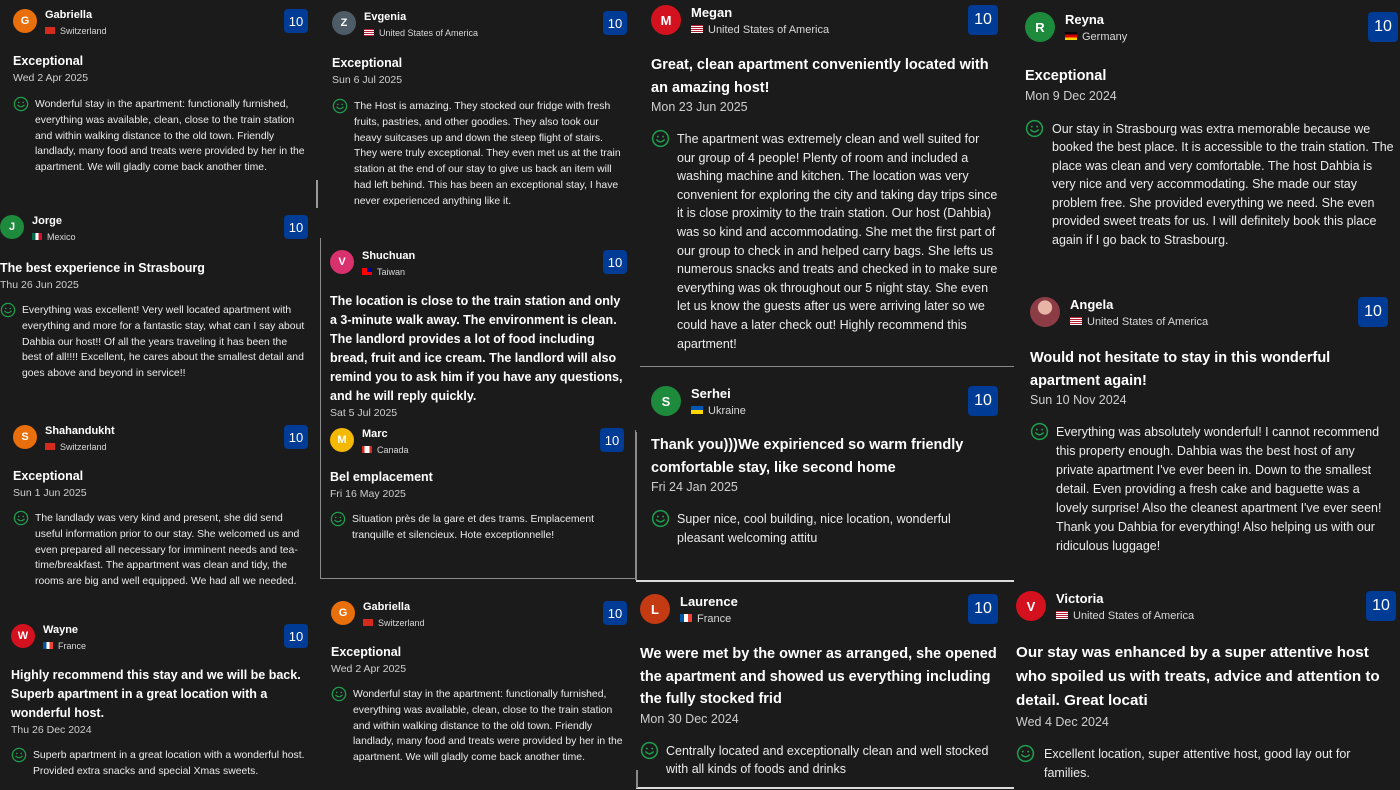 The width and height of the screenshot is (1400, 790). What do you see at coordinates (385, 17) in the screenshot?
I see `reviewer-name: Evgenia` at bounding box center [385, 17].